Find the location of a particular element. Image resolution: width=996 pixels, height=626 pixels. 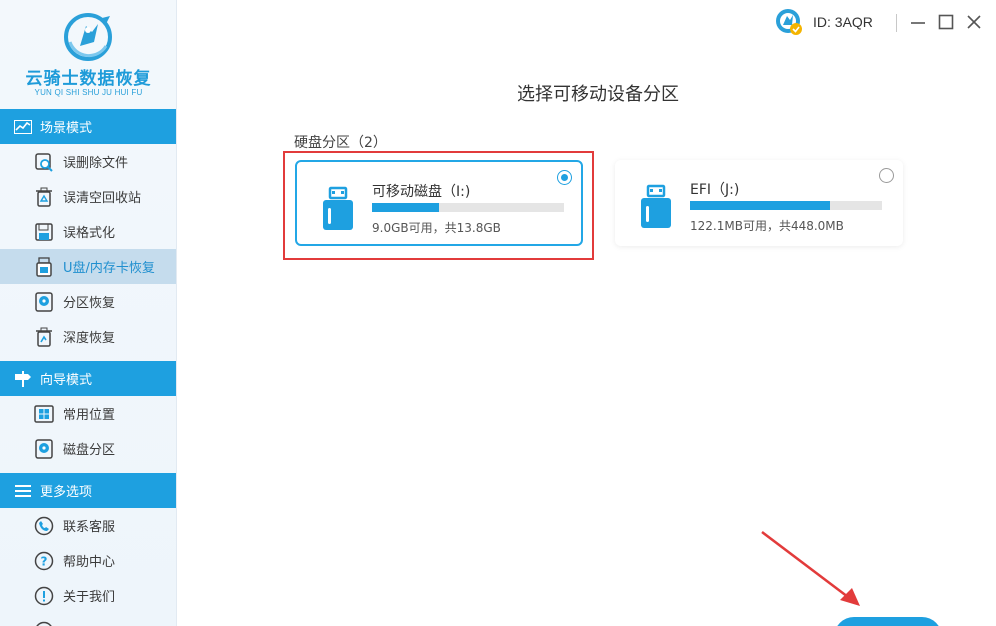

sidebar-item-deleted-files: 误删除文件 is located at coordinates (88, 161).